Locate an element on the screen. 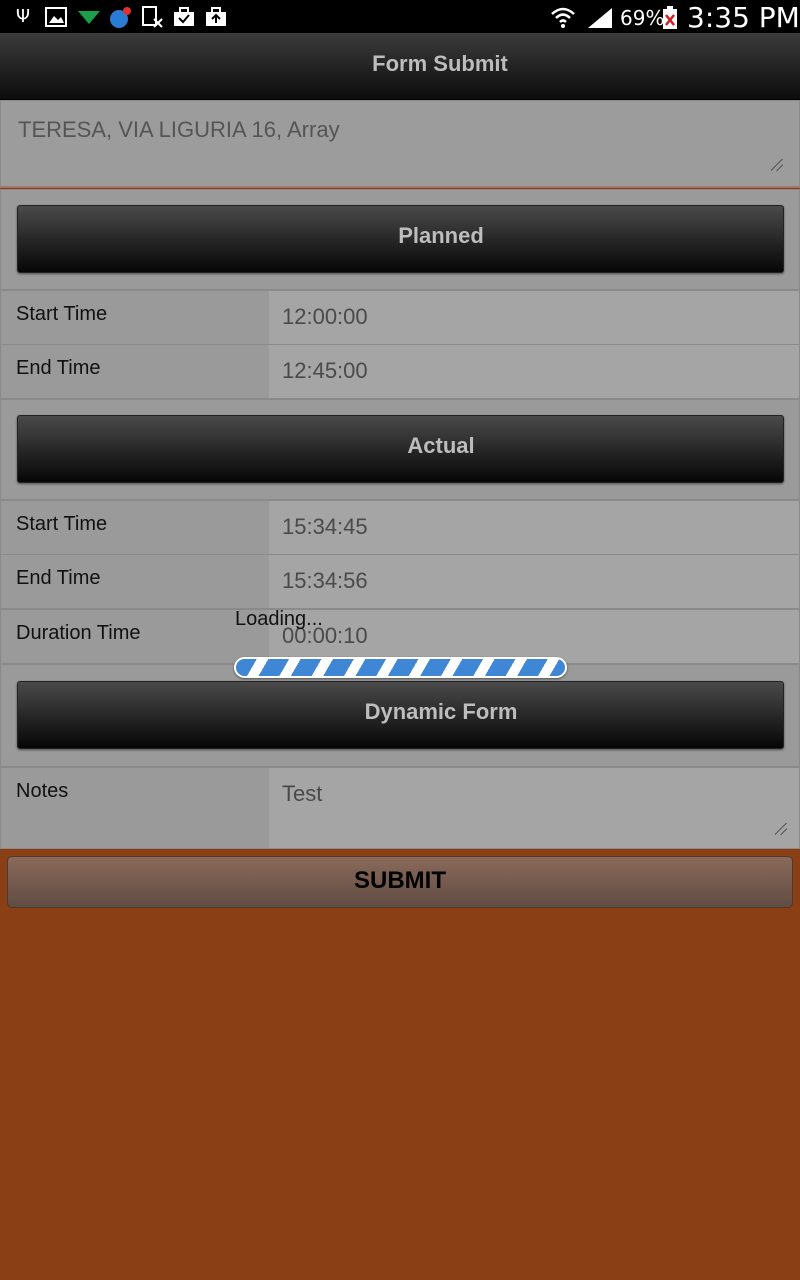  wifi-icon is located at coordinates (563, 17).